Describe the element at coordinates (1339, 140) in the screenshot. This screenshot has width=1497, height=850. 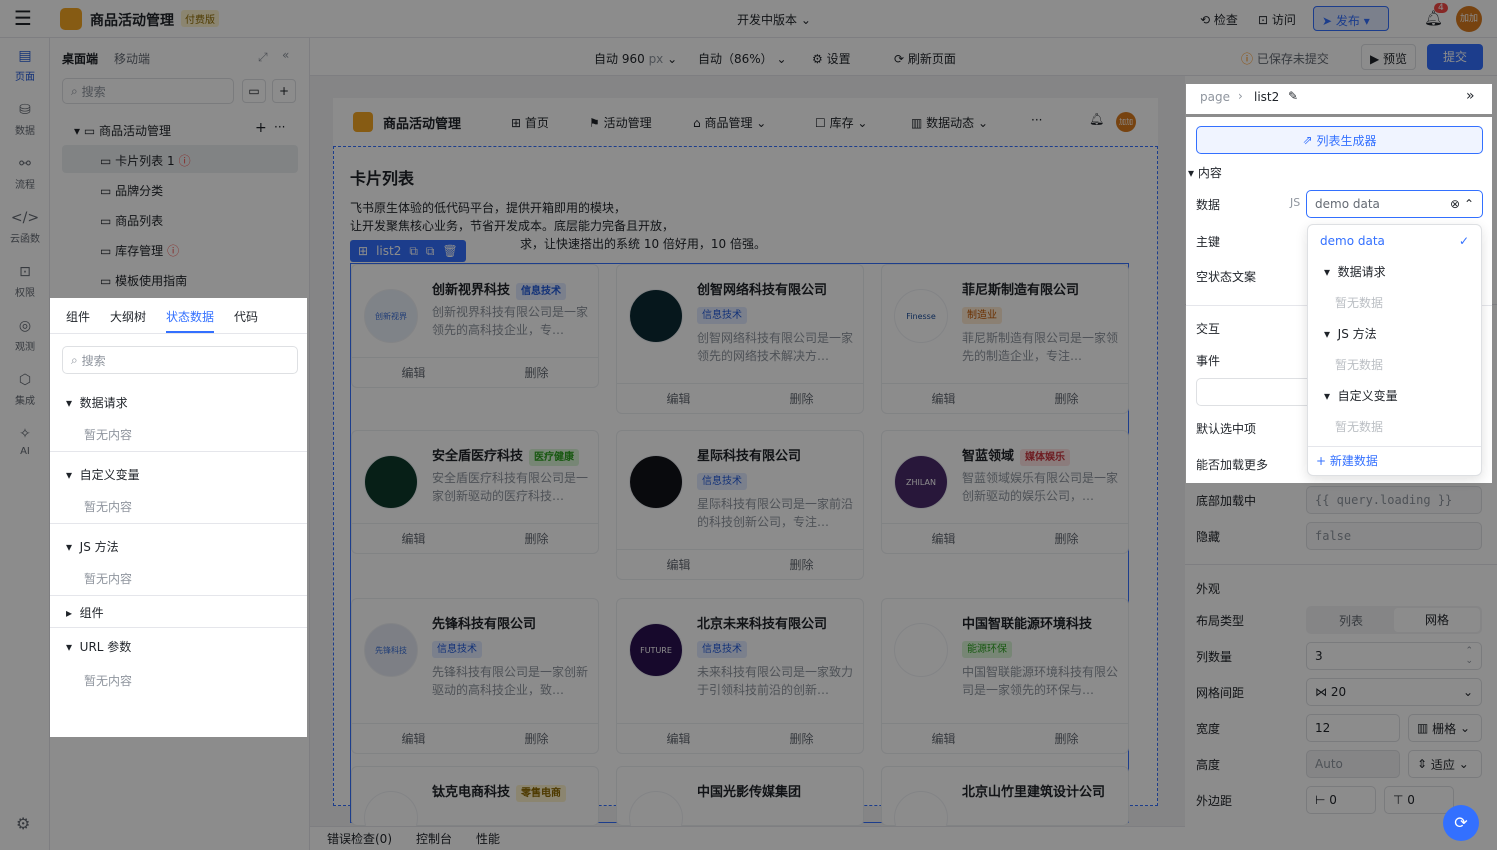
I see `list-generator-button: ⇗ 列表生成器` at that location.